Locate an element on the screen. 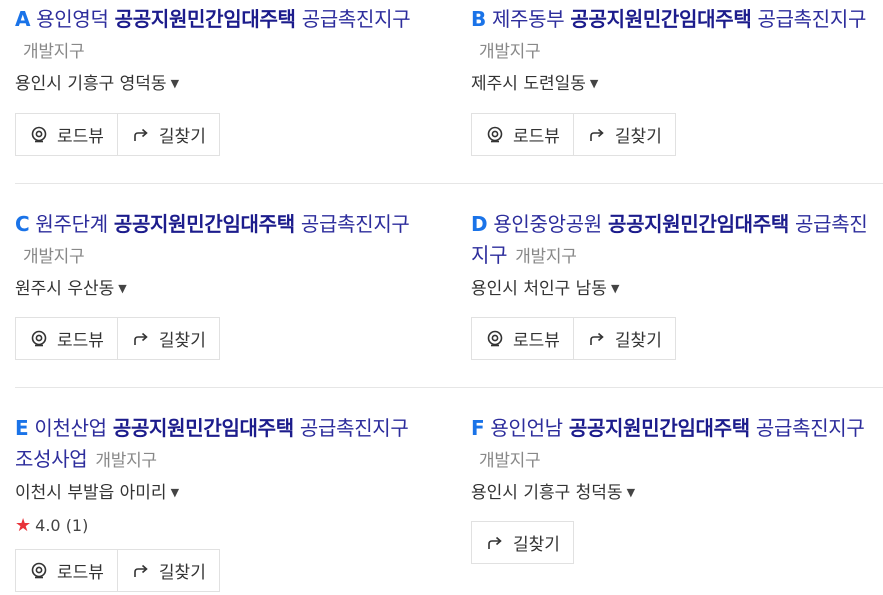 This screenshot has width=883, height=595. rating-count: (1) is located at coordinates (77, 525).